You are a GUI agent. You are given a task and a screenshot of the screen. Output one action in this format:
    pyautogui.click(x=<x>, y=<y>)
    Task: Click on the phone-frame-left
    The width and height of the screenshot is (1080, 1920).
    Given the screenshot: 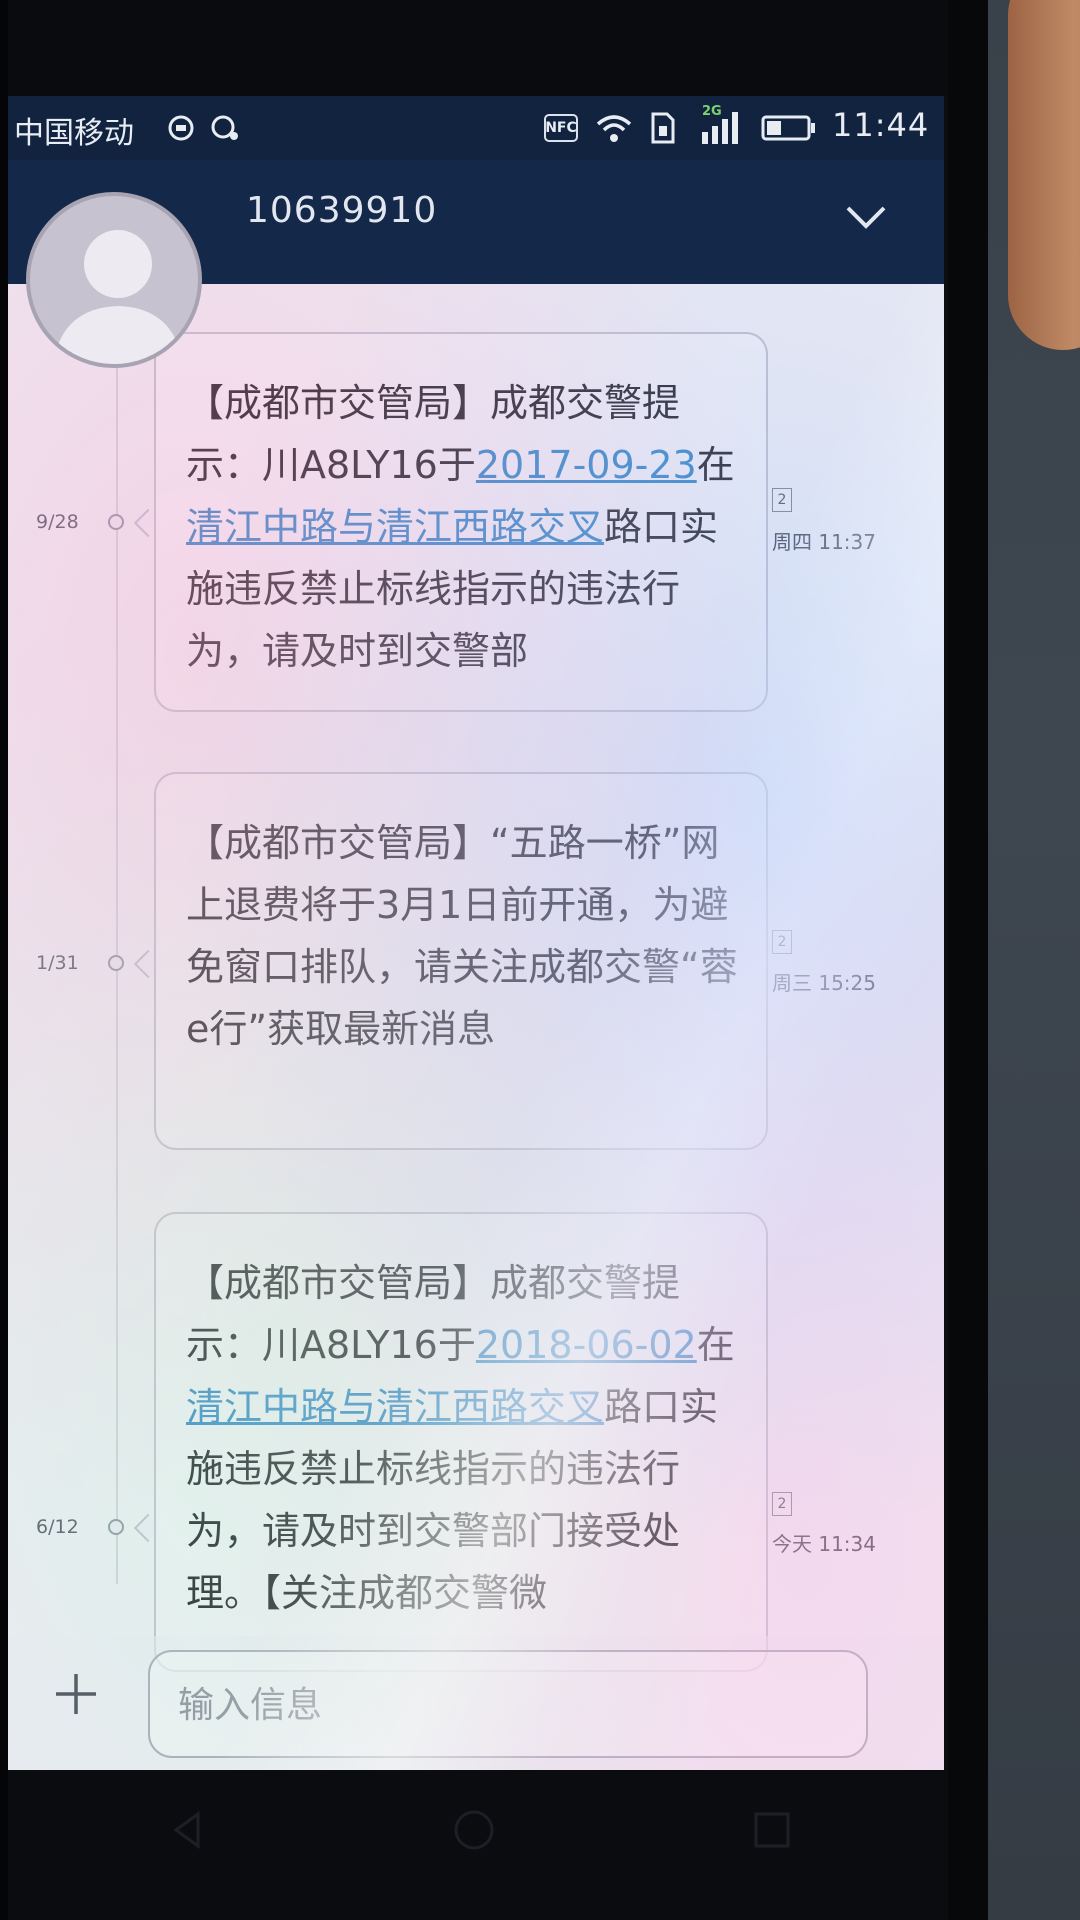 What is the action you would take?
    pyautogui.click(x=4, y=960)
    